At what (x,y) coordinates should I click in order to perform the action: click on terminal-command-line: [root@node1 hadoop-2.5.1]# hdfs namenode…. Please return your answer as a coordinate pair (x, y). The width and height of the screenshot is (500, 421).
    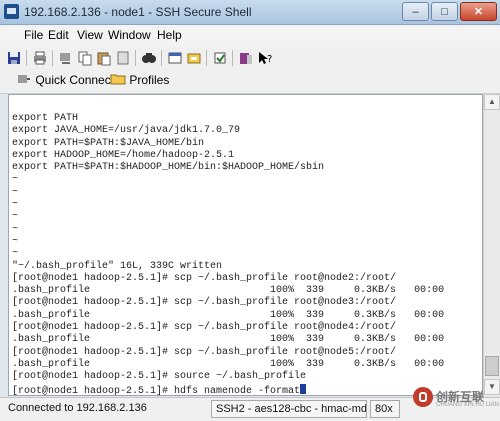
    Looking at the image, I should click on (228, 389).